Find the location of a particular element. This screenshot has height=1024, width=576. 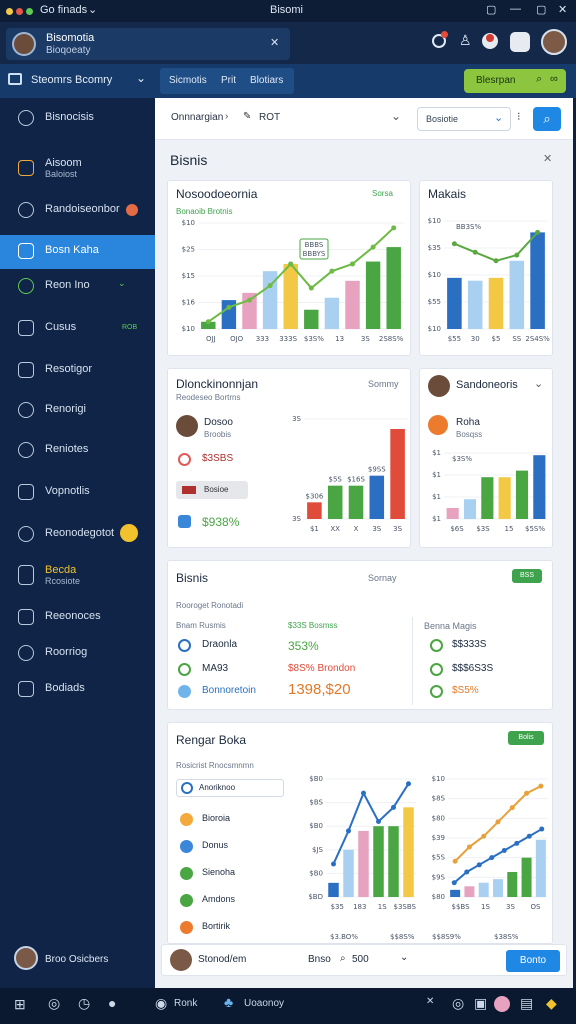

maximize-icon: ▢ is located at coordinates (541, 9).